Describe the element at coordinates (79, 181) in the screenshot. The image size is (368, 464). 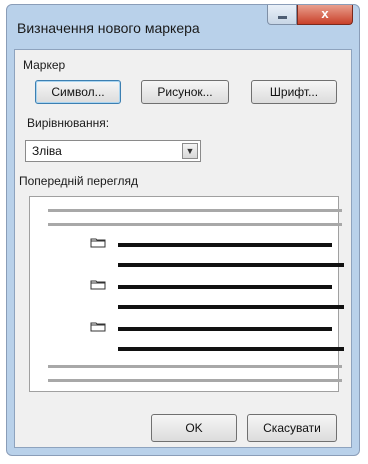
I see `preview-label: Попередній перегляд` at that location.